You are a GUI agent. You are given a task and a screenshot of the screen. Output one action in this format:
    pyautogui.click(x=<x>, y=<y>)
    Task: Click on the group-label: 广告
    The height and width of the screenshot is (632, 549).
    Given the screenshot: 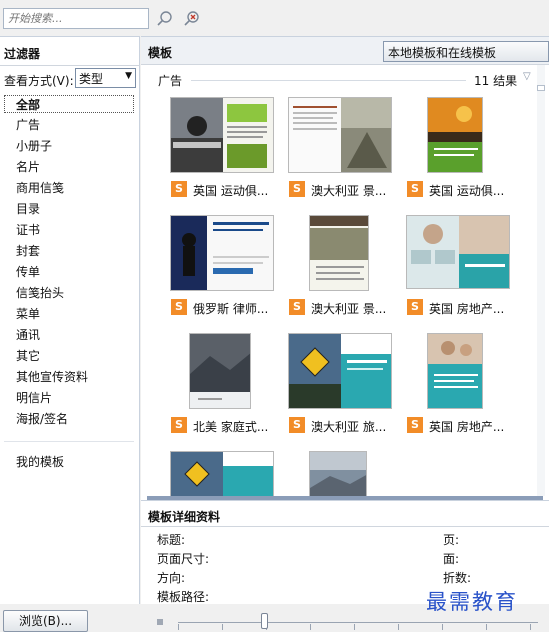 What is the action you would take?
    pyautogui.click(x=170, y=81)
    